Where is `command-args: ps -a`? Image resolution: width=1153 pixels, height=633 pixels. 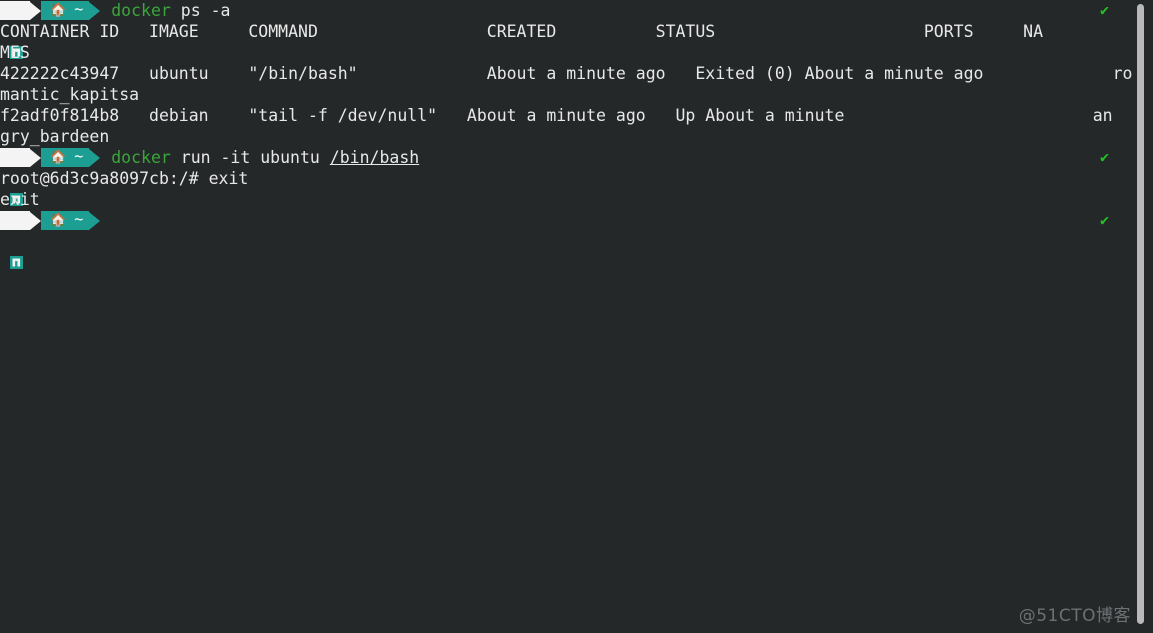 command-args: ps -a is located at coordinates (200, 10).